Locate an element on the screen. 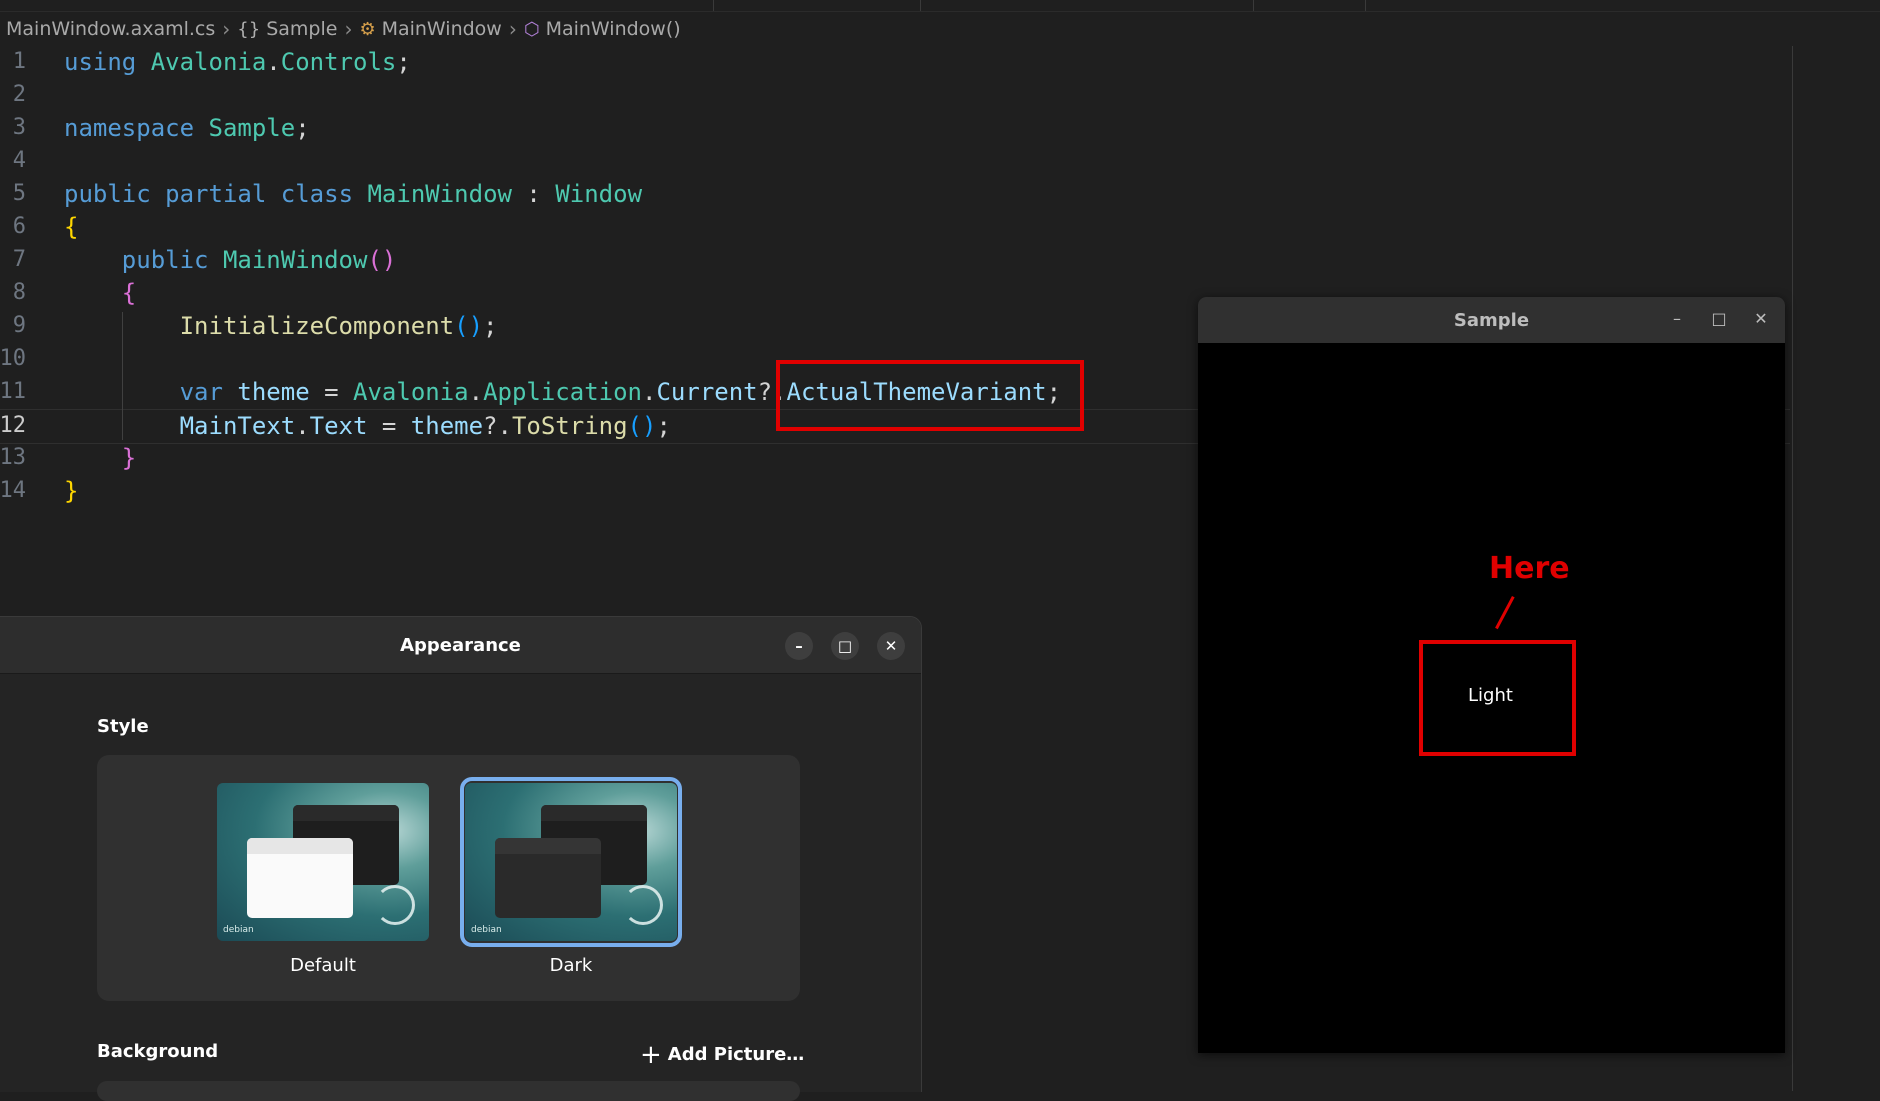  tab-strip-border is located at coordinates (940, 11).